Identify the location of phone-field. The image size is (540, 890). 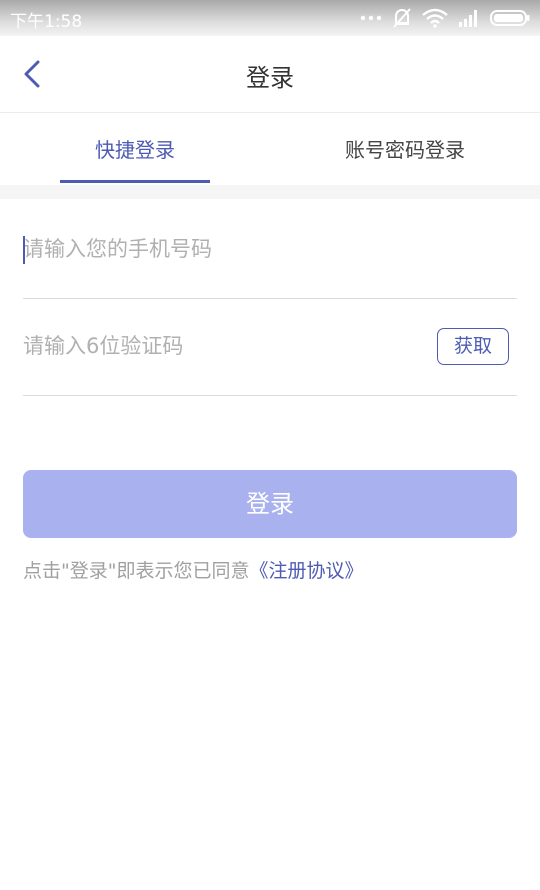
(270, 250).